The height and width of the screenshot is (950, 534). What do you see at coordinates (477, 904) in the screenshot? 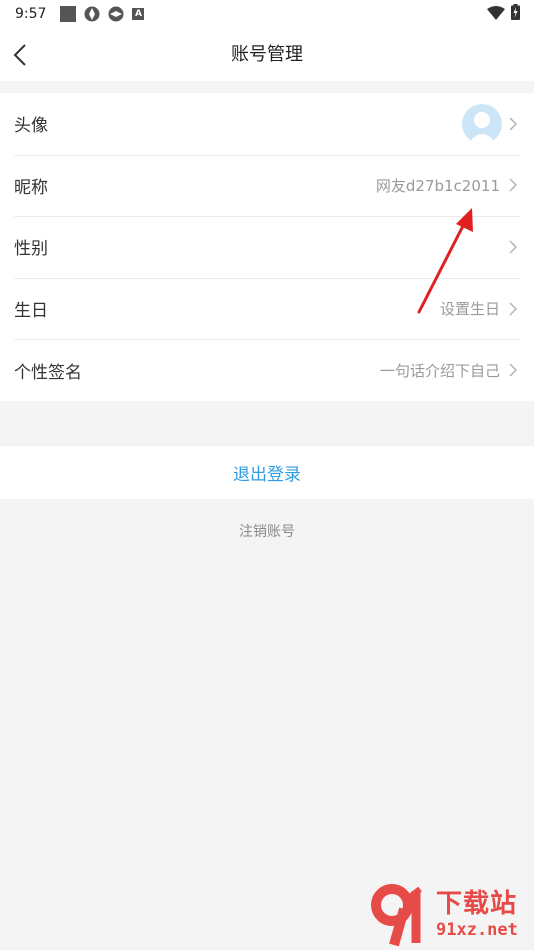
I see `watermark-name: 下载站` at bounding box center [477, 904].